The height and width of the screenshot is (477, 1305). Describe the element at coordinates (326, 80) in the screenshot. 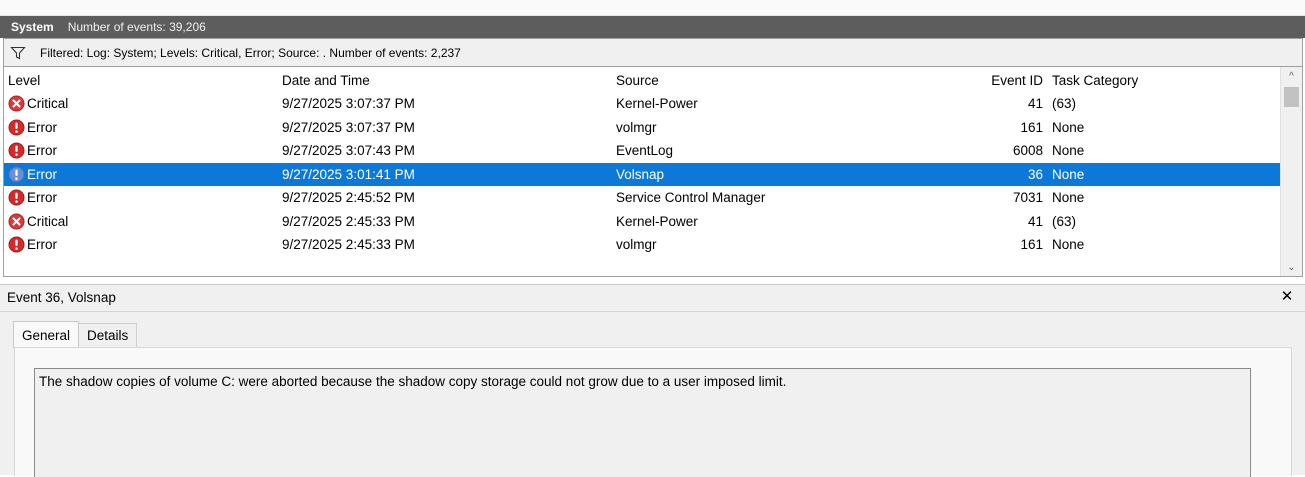

I see `column-header-date: Date and Time` at that location.